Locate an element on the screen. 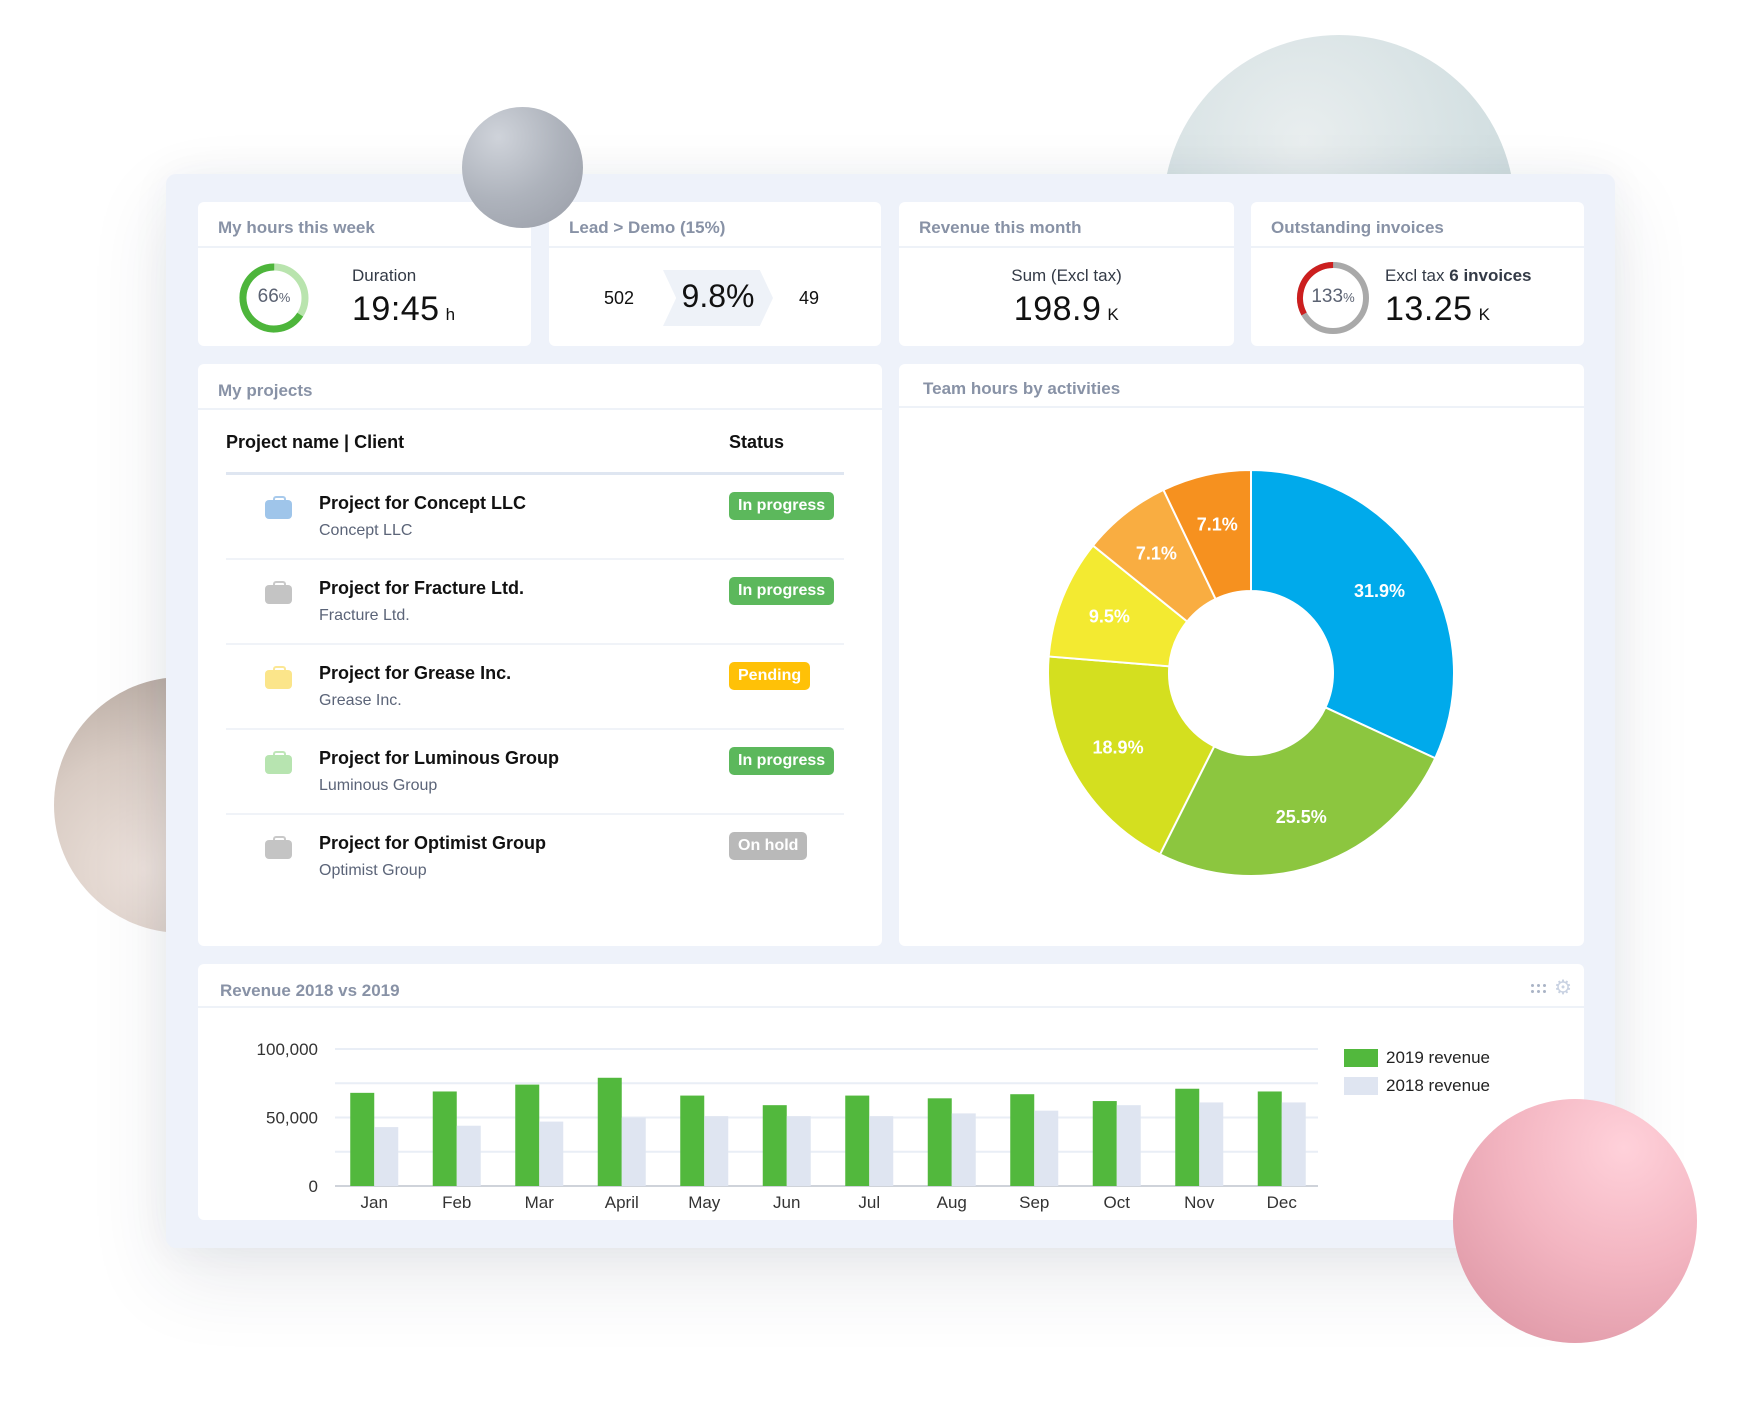 The height and width of the screenshot is (1409, 1762). x-tick-label: Nov is located at coordinates (1199, 1202).